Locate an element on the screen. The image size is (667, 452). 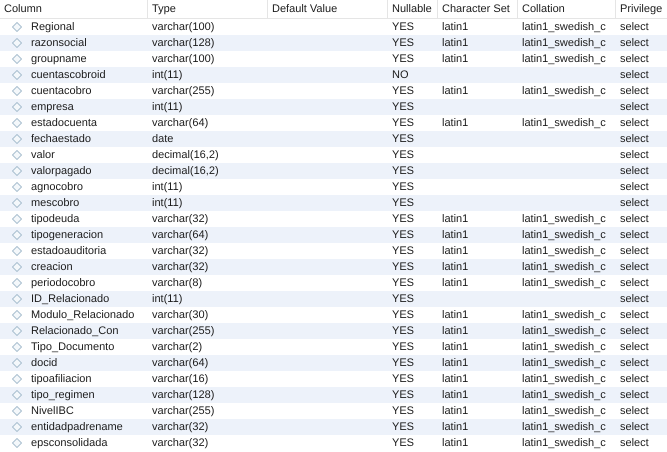
column-name: valorpagado is located at coordinates (61, 171).